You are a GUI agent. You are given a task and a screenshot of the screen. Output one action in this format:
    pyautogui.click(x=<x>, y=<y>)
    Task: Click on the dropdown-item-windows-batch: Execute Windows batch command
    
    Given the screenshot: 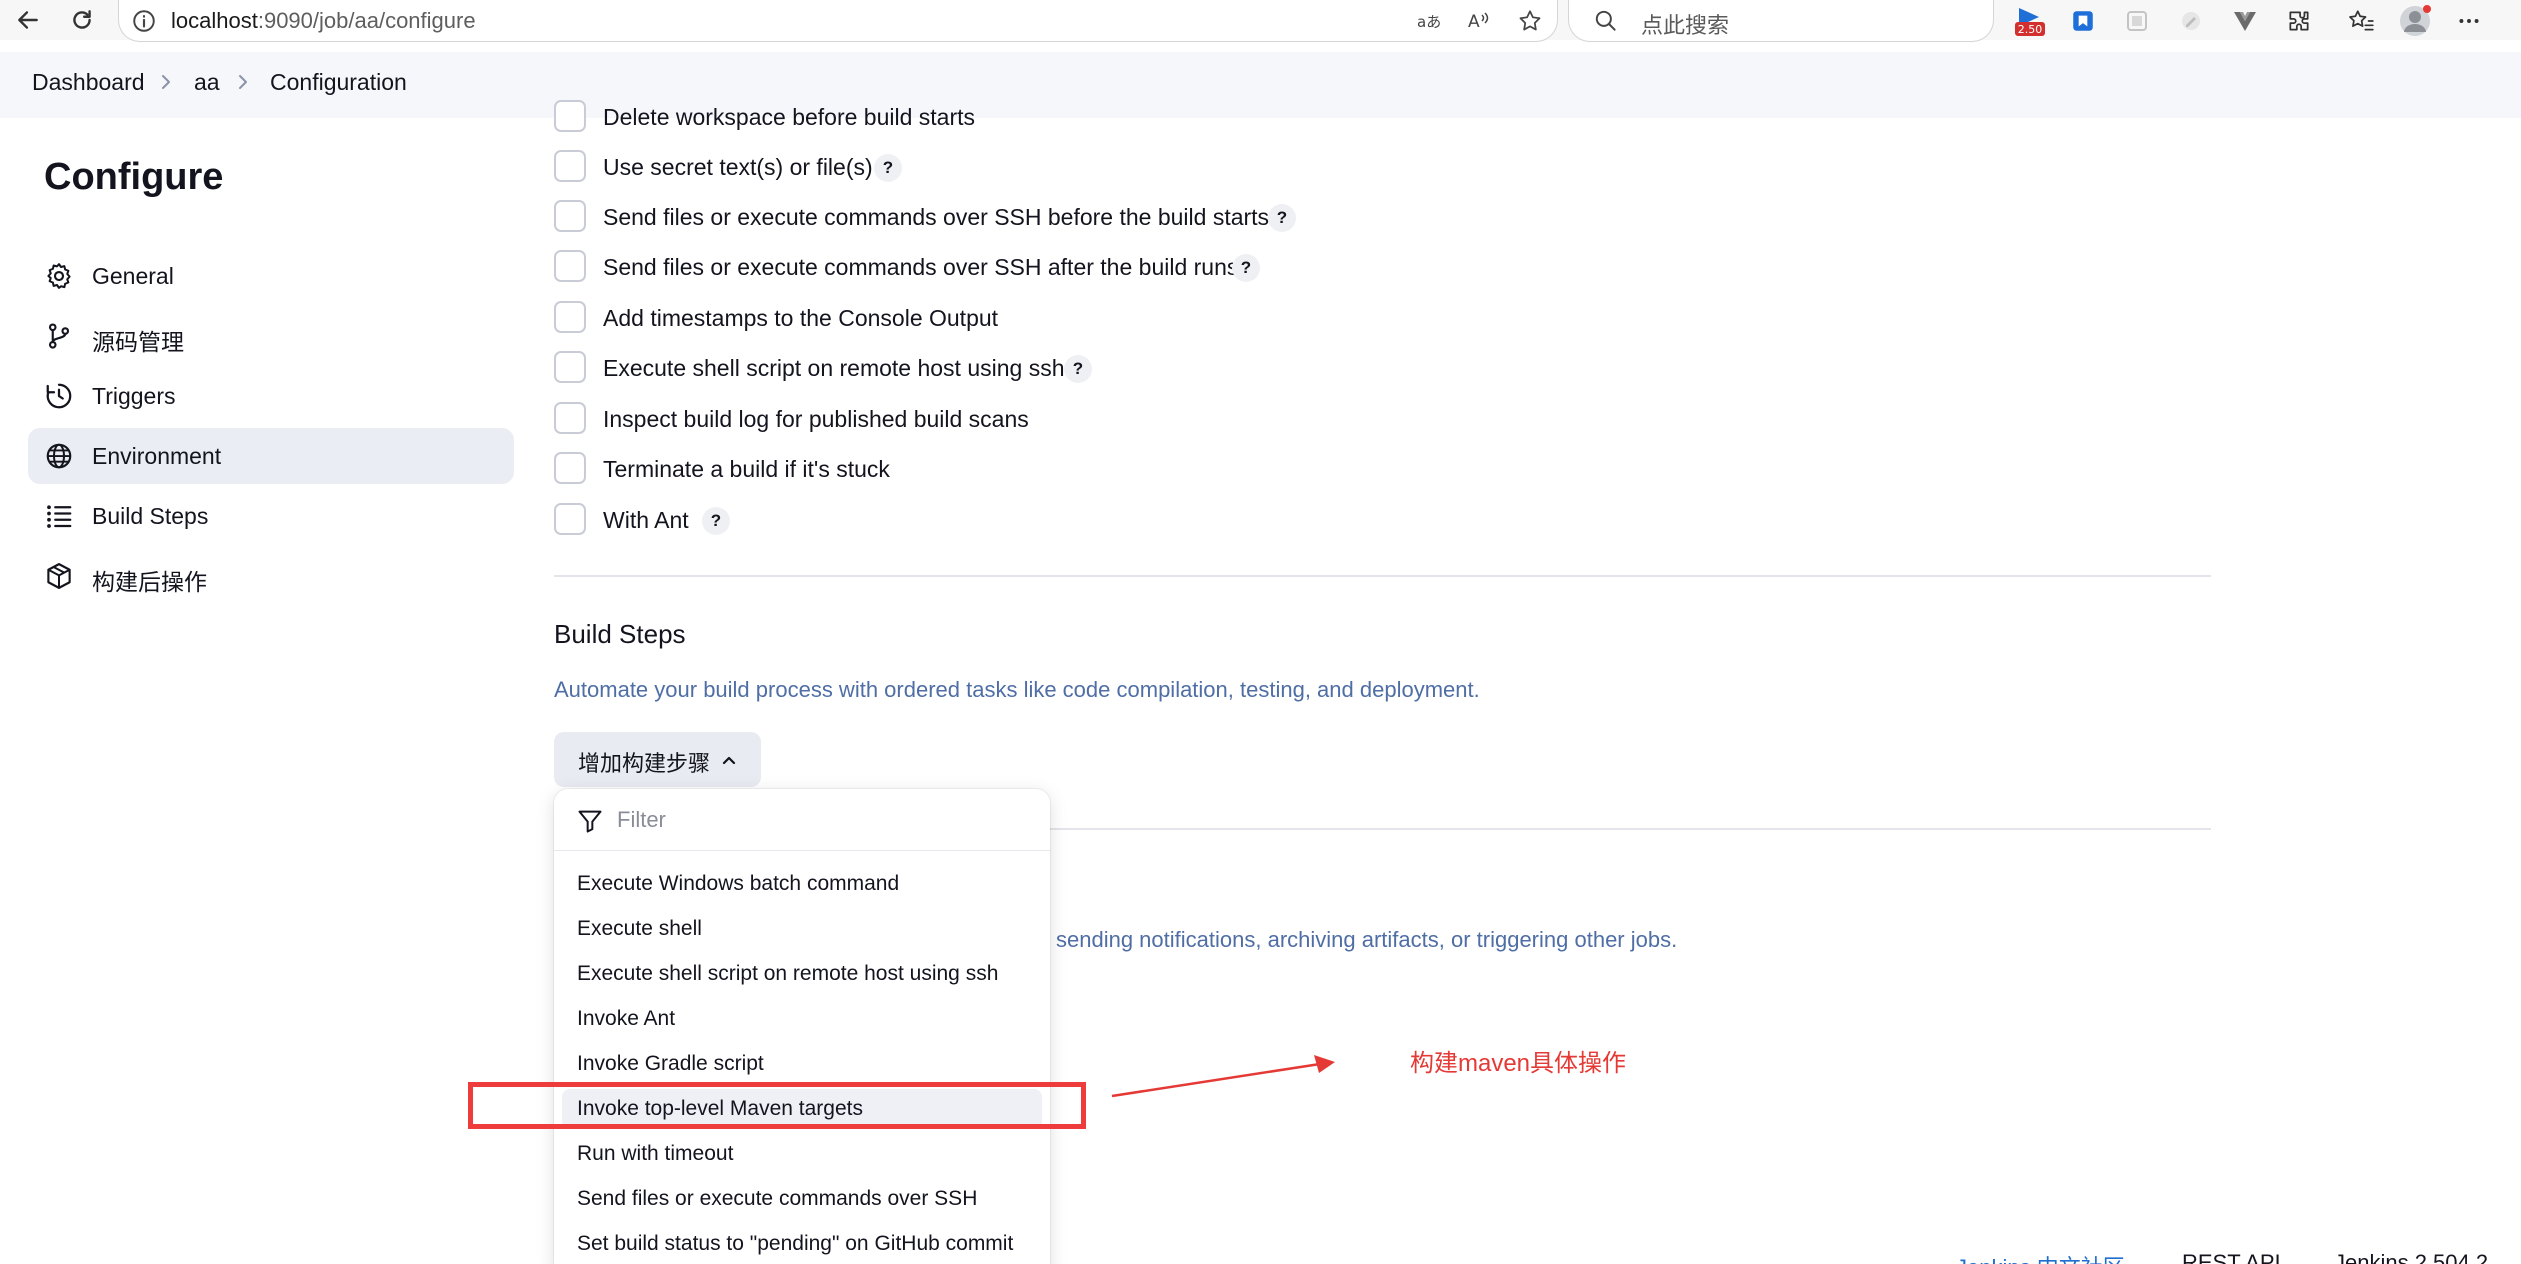 What is the action you would take?
    pyautogui.click(x=802, y=884)
    